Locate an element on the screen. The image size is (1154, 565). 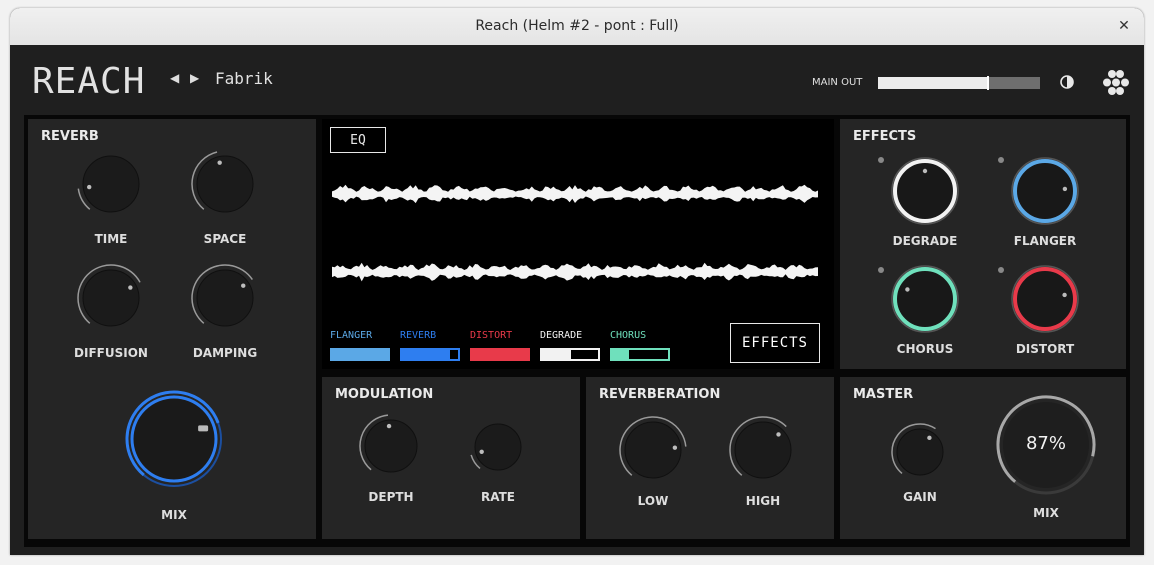
rate-knob-marker is located at coordinates (481, 451).